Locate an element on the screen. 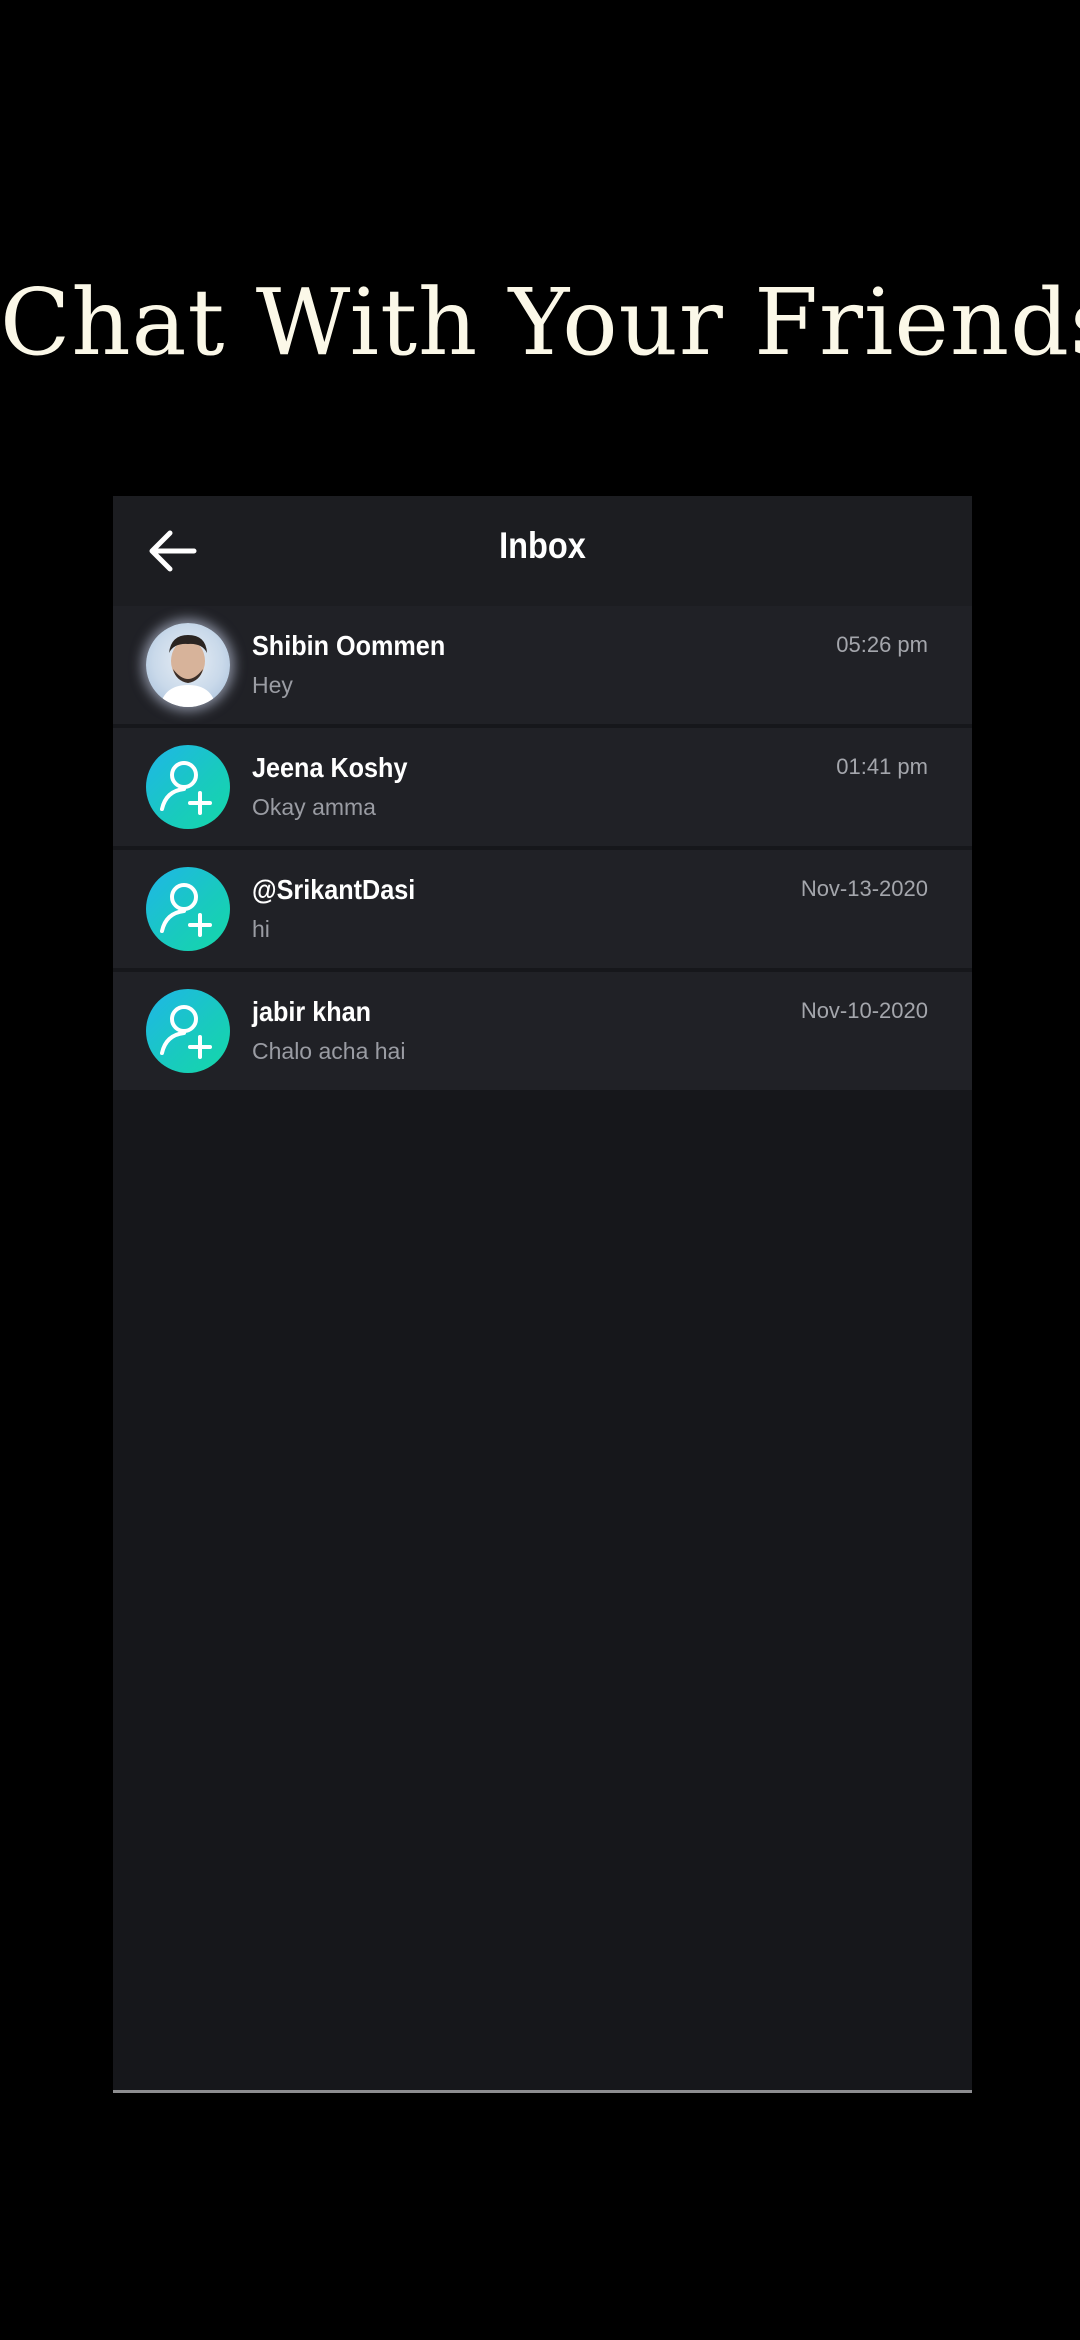 The height and width of the screenshot is (2340, 1080). contact-name: jabir khan is located at coordinates (312, 1011).